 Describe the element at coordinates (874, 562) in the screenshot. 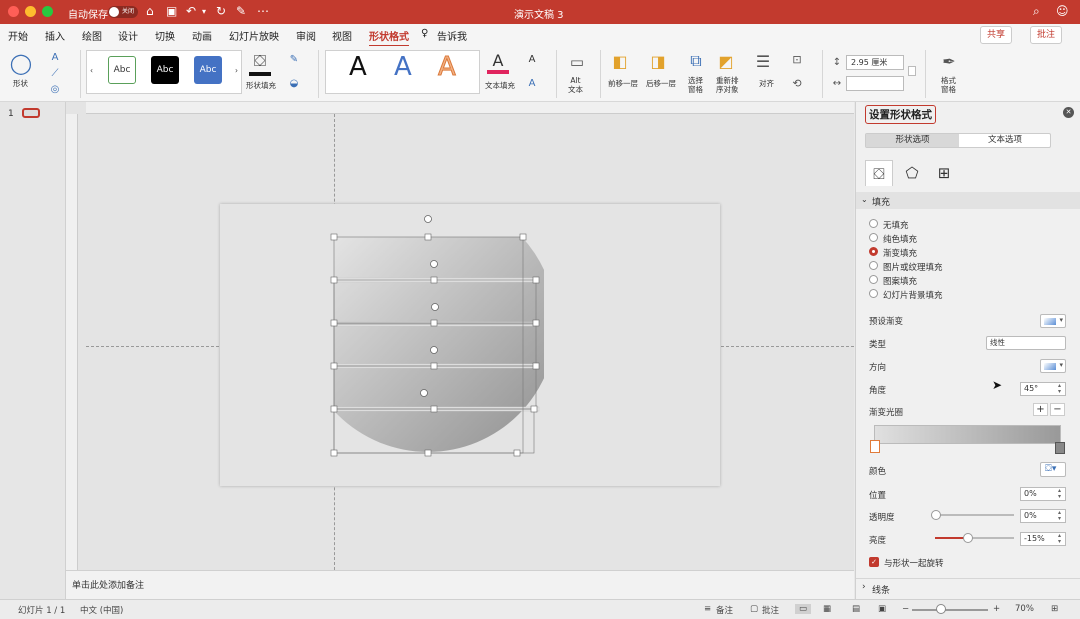

I see `rotate-with-shape-checkbox: ✓` at that location.